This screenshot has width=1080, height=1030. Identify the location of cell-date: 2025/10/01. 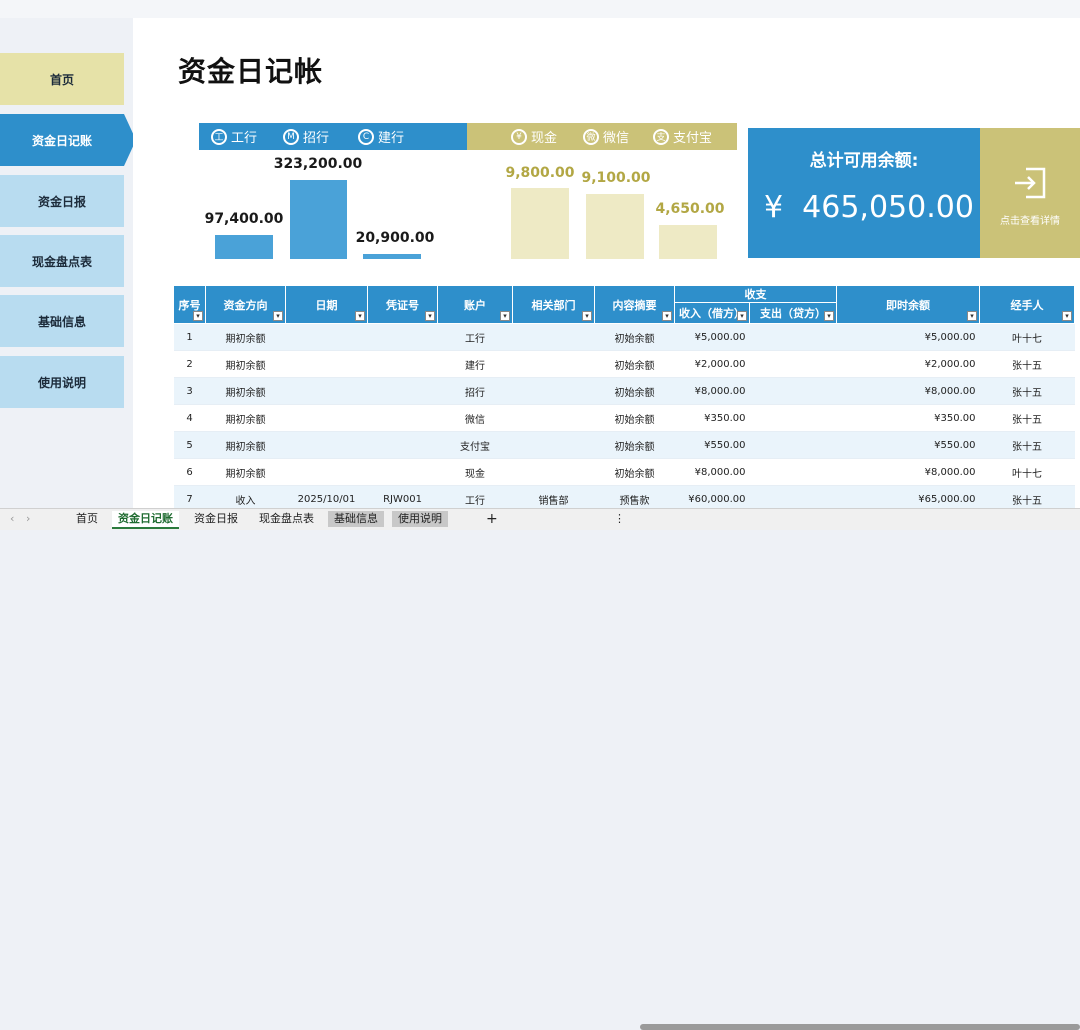
(326, 496).